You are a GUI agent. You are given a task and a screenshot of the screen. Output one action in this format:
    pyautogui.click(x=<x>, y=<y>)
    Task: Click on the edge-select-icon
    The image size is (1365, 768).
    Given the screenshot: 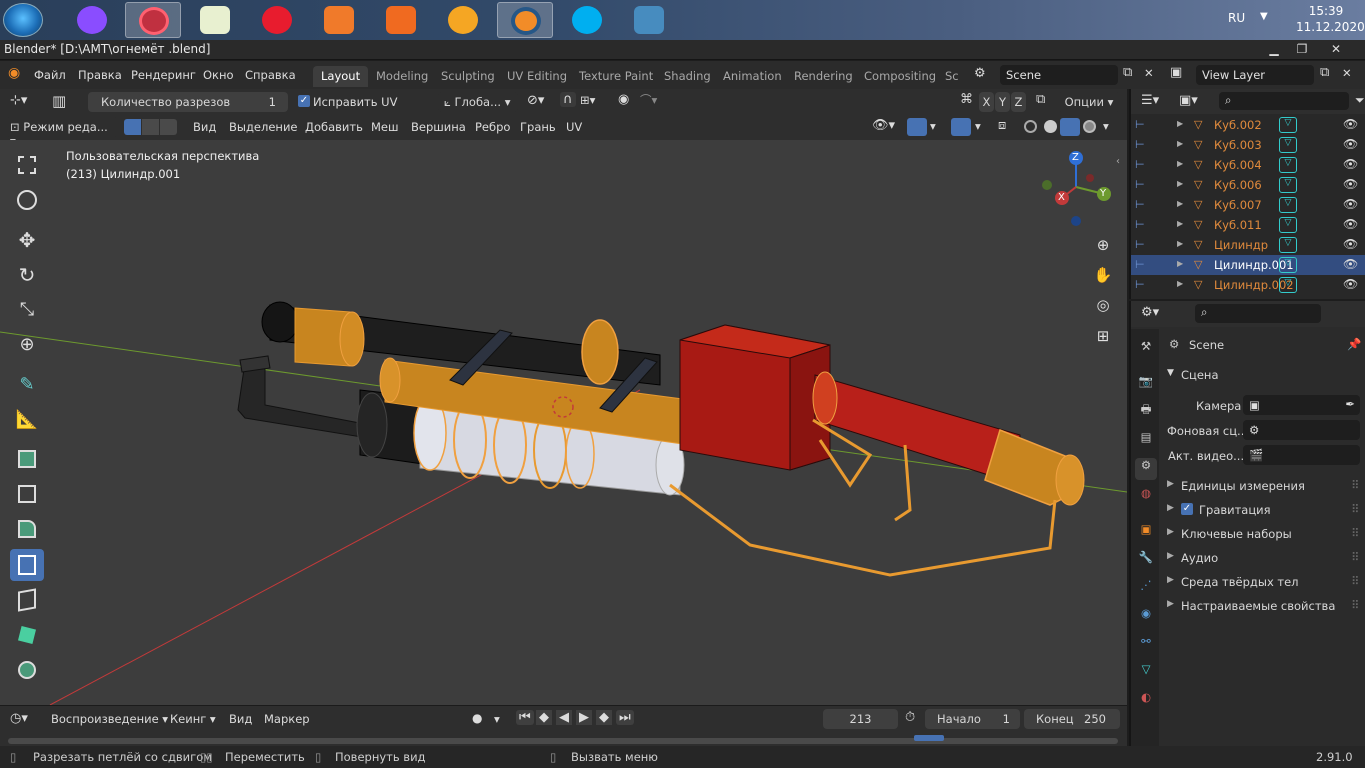 What is the action you would take?
    pyautogui.click(x=150, y=127)
    